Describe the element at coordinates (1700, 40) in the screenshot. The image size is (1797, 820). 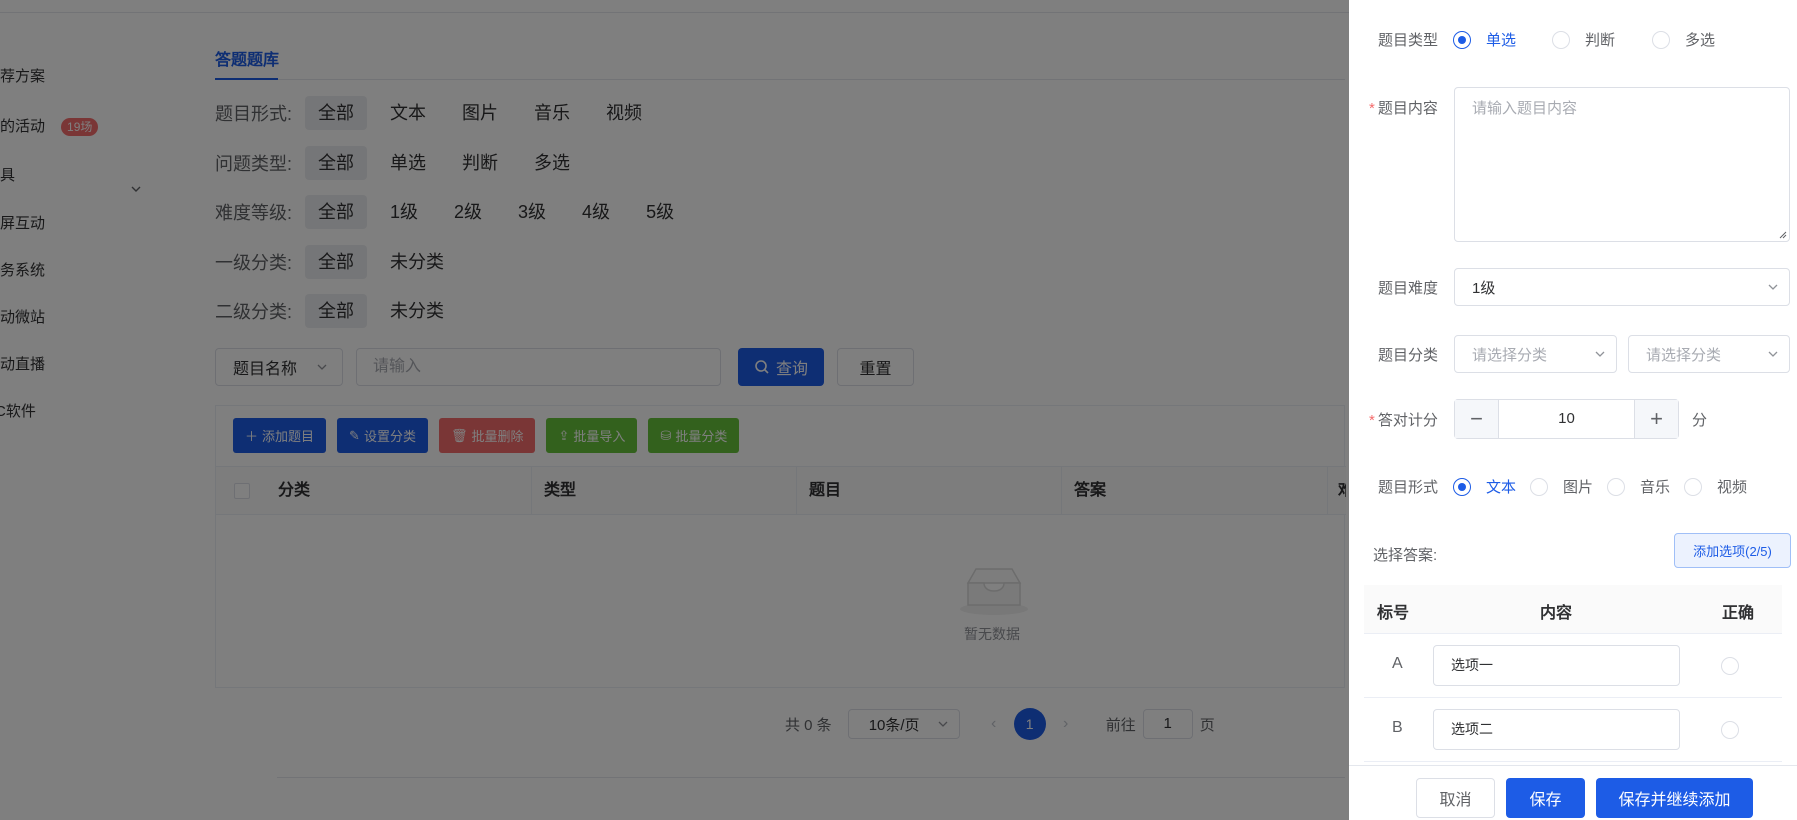
I see `radio-label: 多选` at that location.